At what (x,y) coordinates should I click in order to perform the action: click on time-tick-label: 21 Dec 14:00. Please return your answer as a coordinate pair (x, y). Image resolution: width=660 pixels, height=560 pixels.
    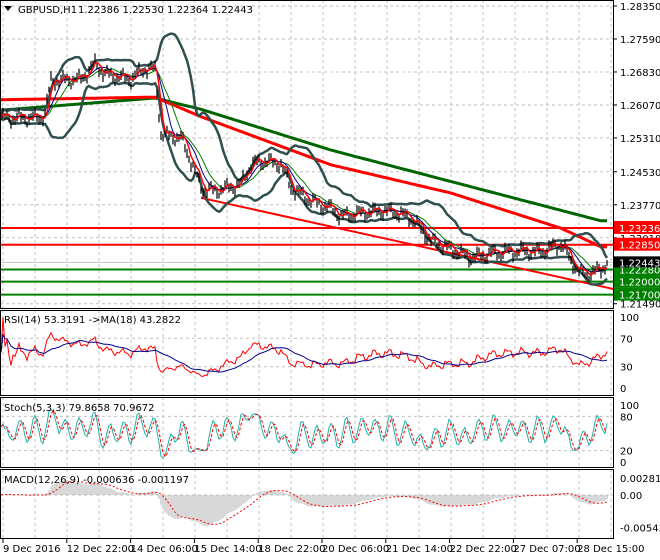
    Looking at the image, I should click on (419, 549).